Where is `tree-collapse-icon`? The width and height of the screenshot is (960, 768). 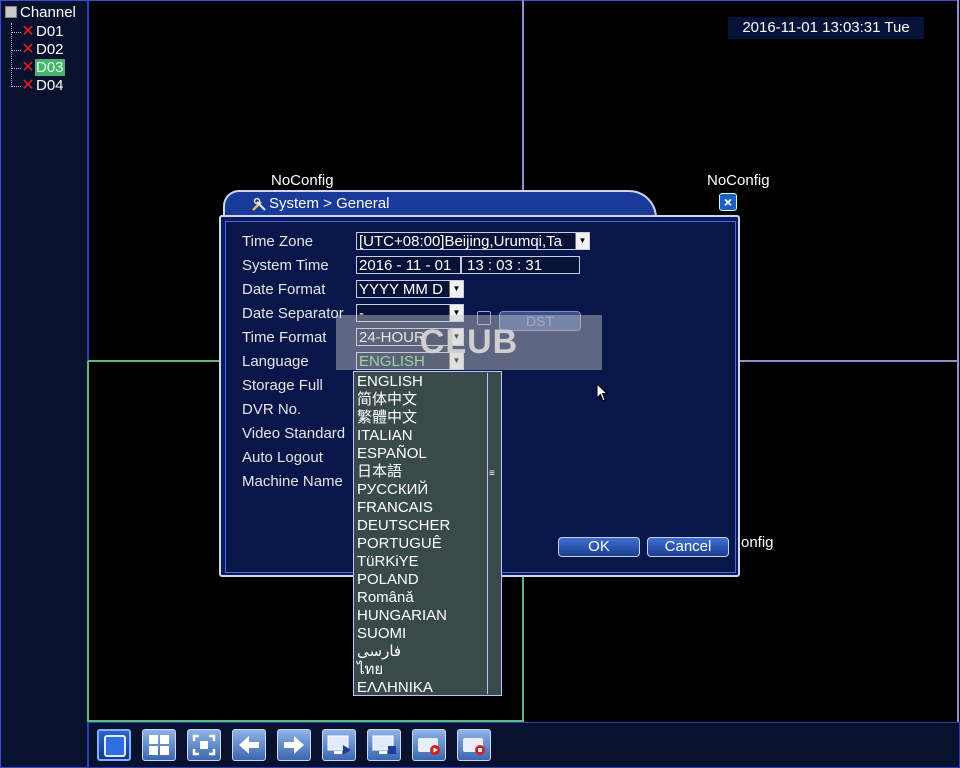
tree-collapse-icon is located at coordinates (11, 12).